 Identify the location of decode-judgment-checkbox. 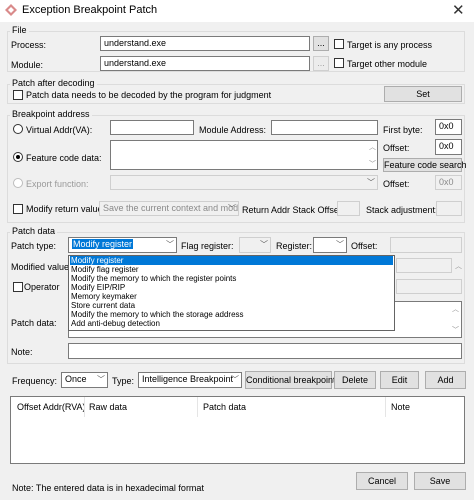
(18, 95).